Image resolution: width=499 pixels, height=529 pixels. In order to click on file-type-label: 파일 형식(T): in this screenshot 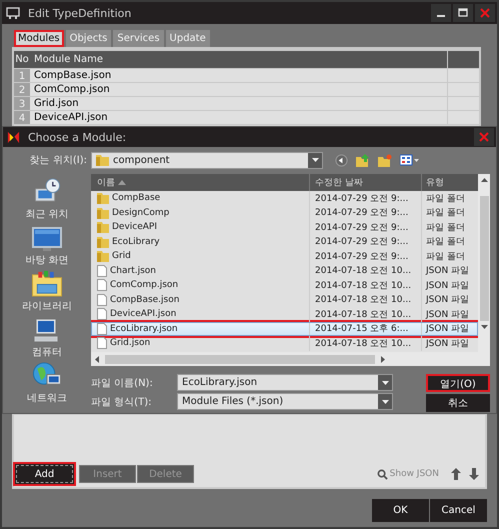, I will do `click(121, 402)`.